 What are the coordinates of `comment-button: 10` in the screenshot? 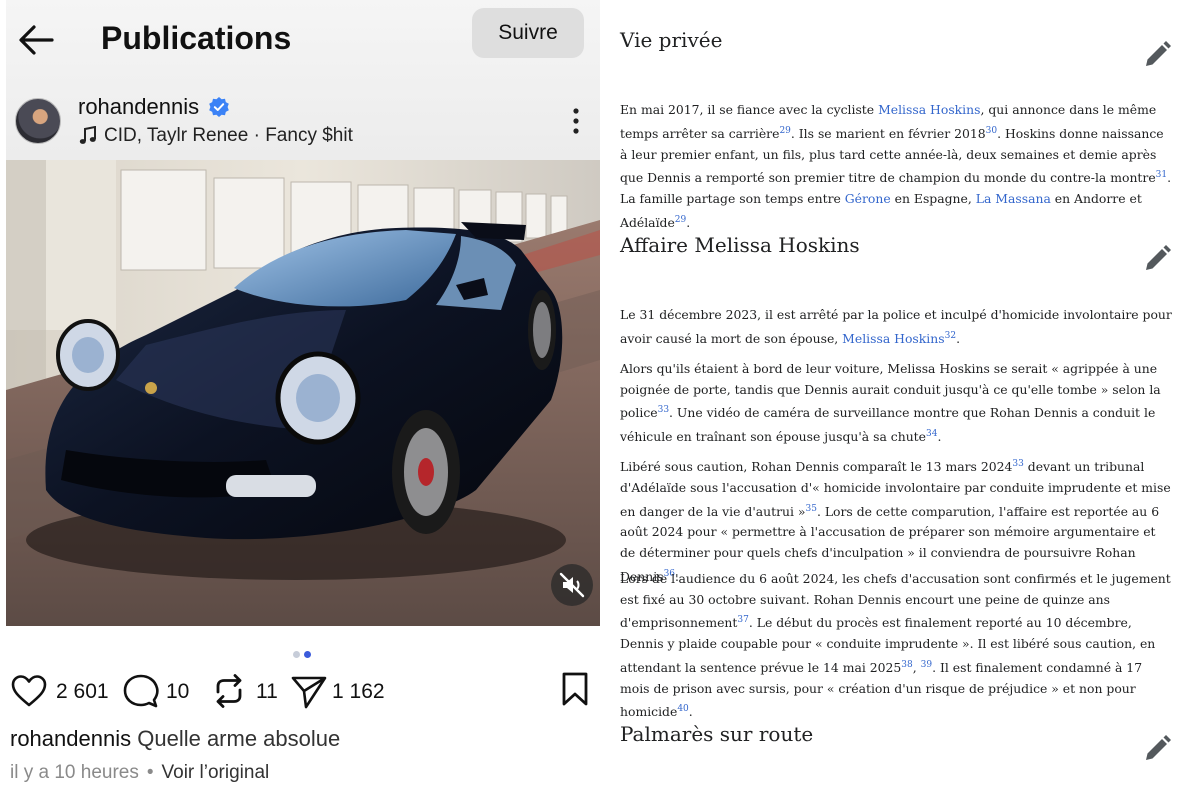 It's located at (157, 692).